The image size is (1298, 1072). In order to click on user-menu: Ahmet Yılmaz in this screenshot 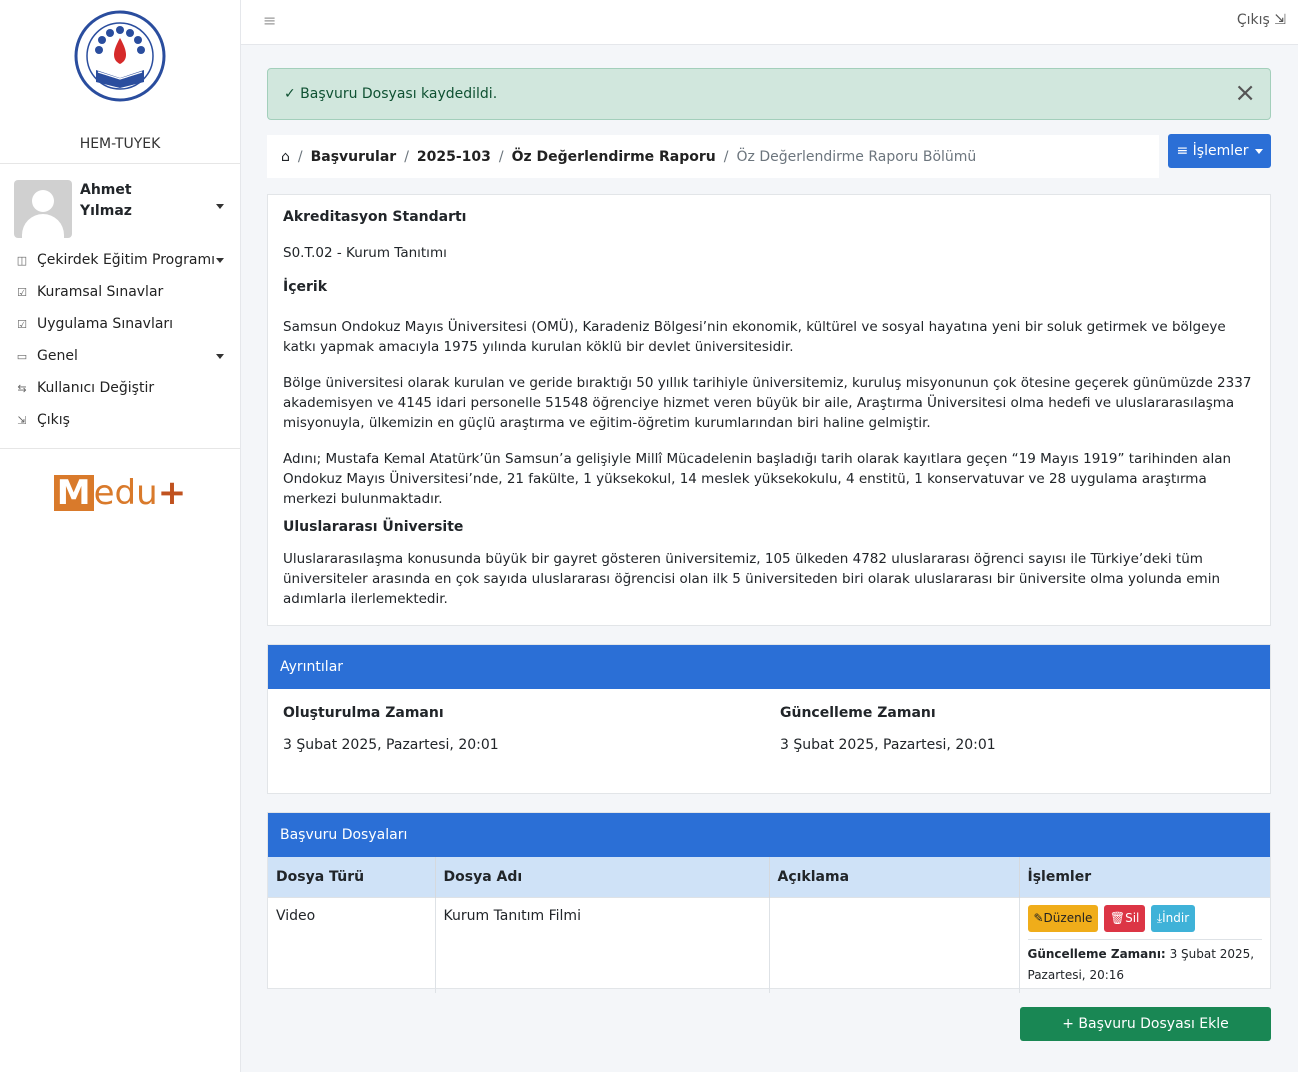, I will do `click(120, 202)`.